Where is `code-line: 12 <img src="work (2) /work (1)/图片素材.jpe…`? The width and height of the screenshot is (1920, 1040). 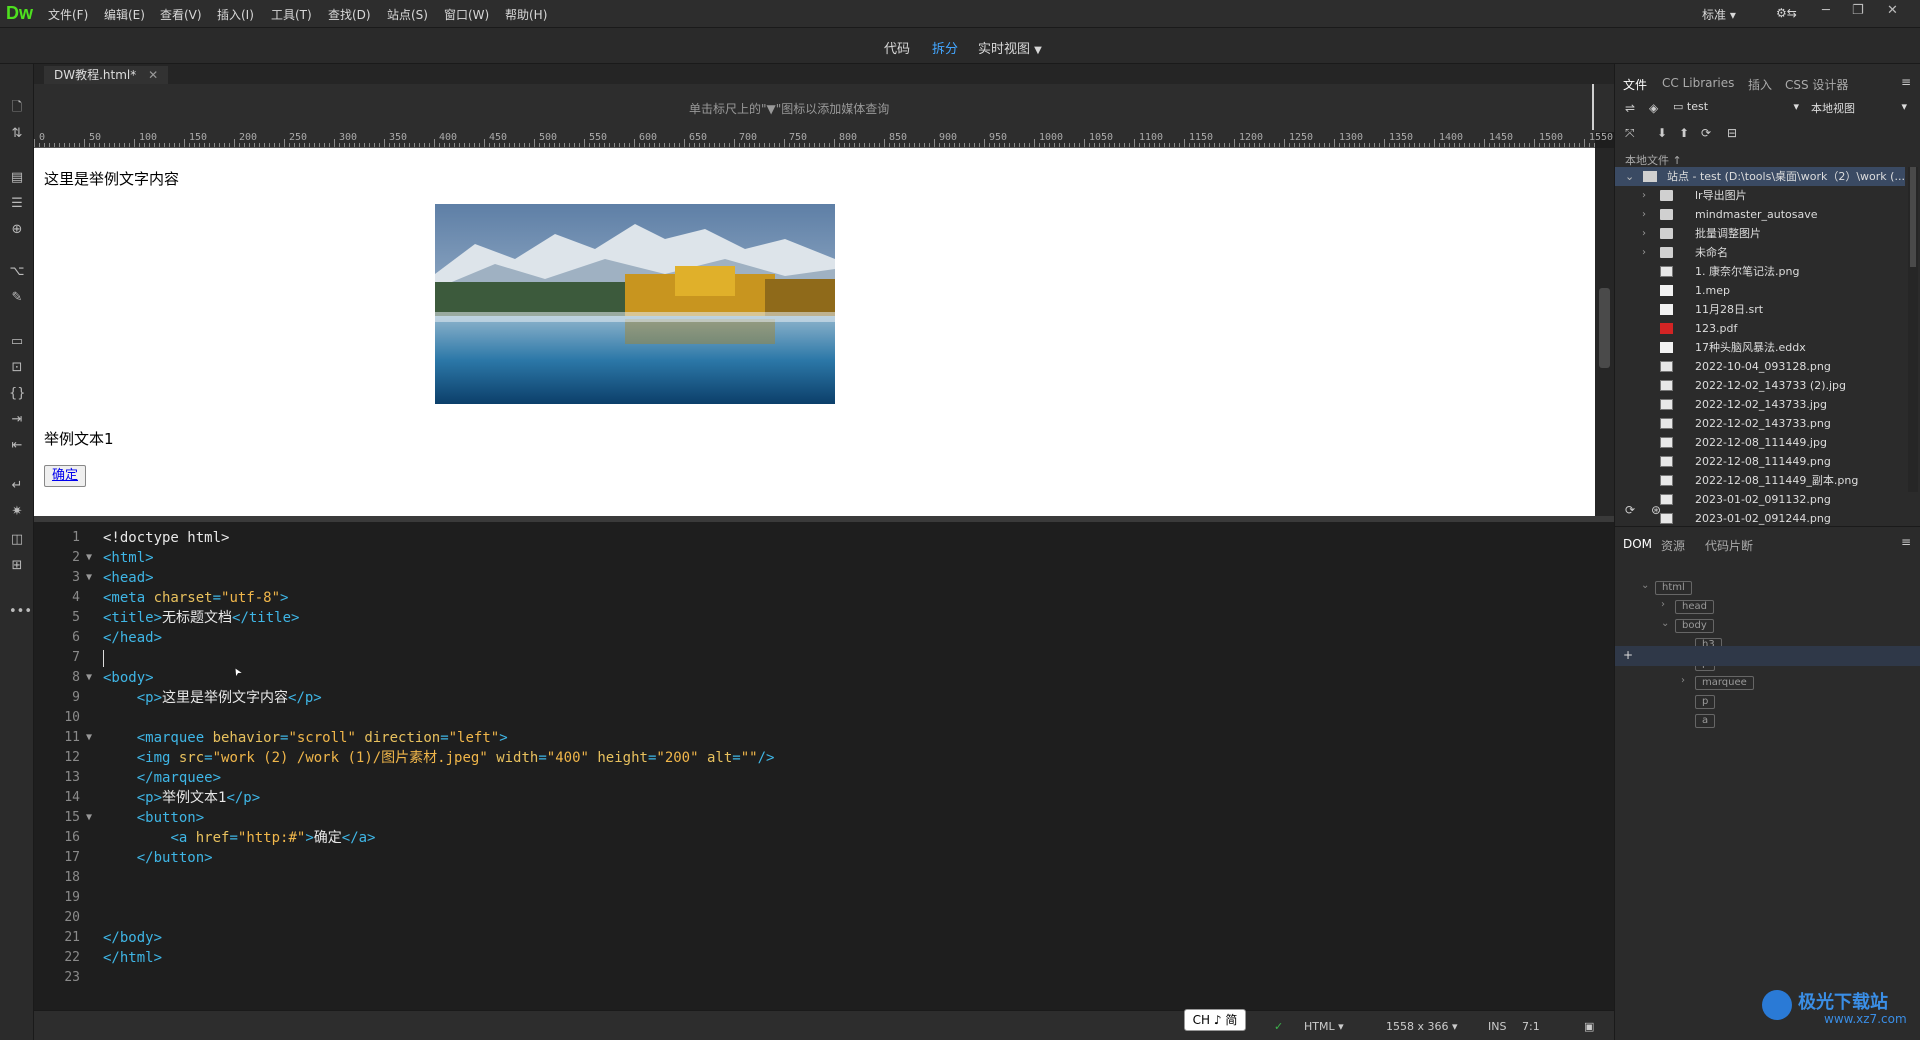
code-line: 12 <img src="work (2) /work (1)/图片素材.jpe… is located at coordinates (814, 758).